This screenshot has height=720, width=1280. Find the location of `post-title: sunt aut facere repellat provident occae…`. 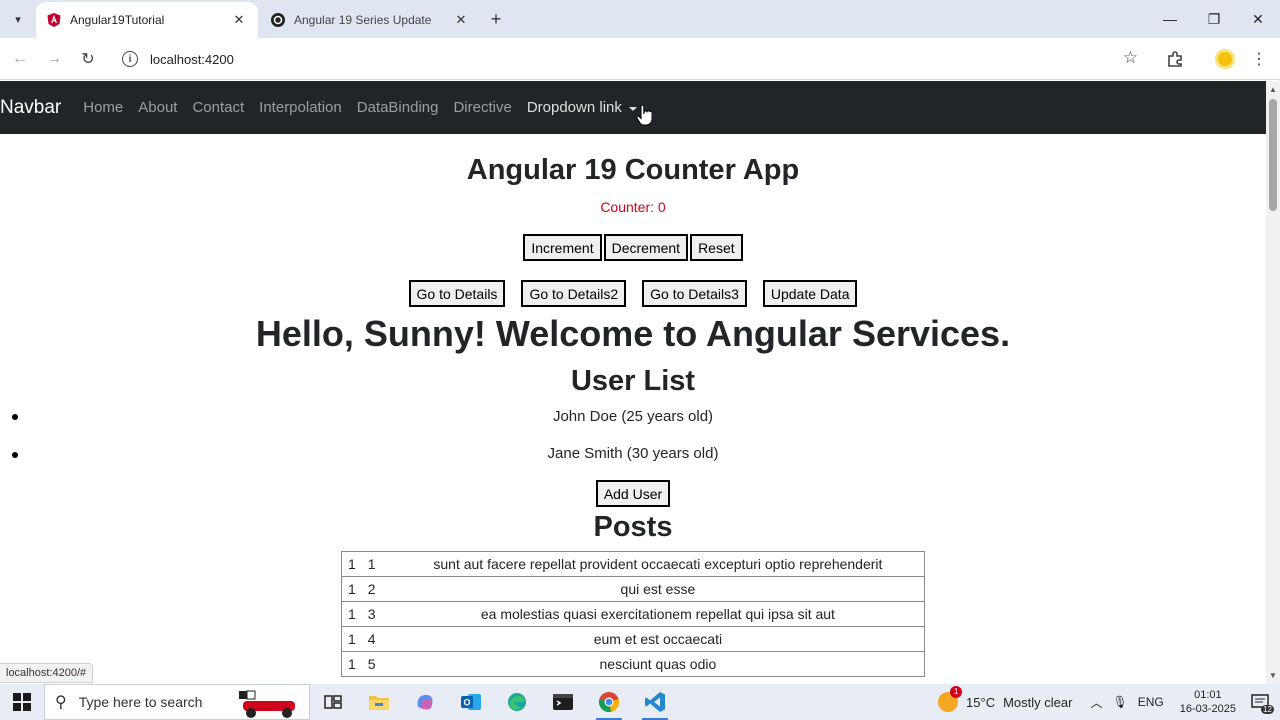

post-title: sunt aut facere repellat provident occae… is located at coordinates (658, 564).